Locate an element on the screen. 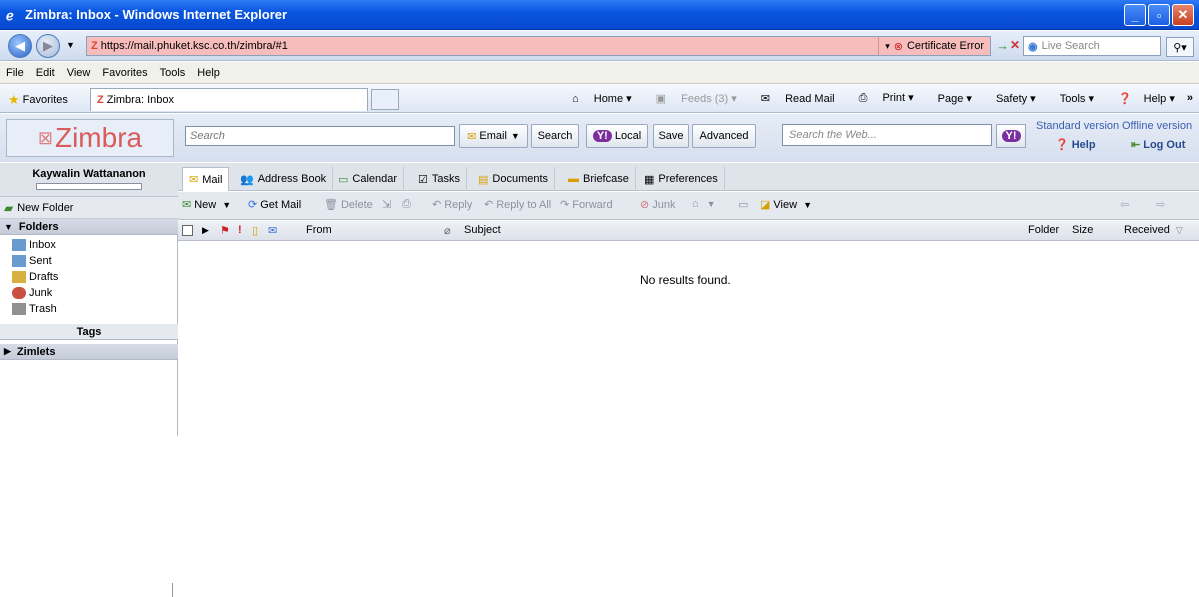 The image size is (1199, 597). menu-edit: Edit is located at coordinates (45, 73).